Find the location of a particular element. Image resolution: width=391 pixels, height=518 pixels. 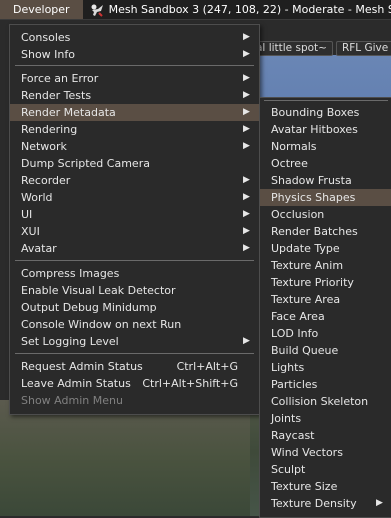

submenu-item: Texture Size is located at coordinates (325, 486).